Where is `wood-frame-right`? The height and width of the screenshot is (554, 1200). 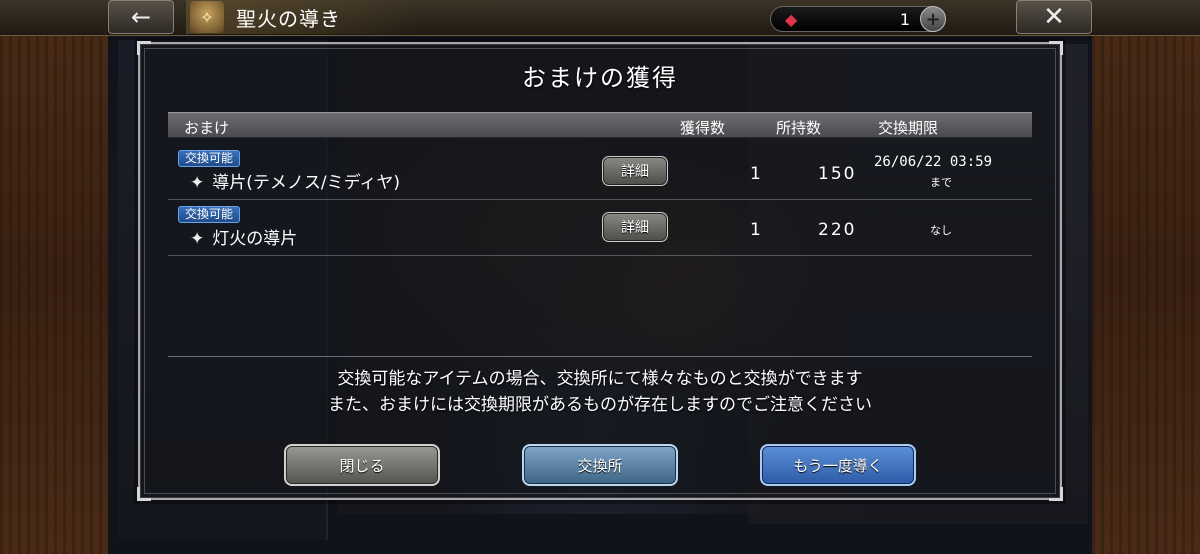 wood-frame-right is located at coordinates (1146, 277).